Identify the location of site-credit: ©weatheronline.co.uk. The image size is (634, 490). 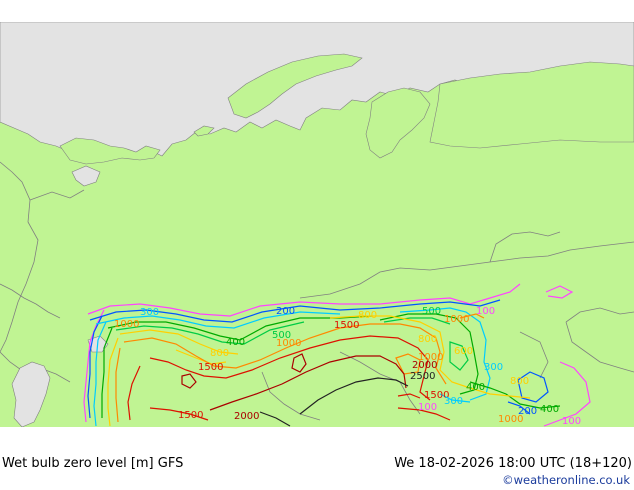
(566, 480).